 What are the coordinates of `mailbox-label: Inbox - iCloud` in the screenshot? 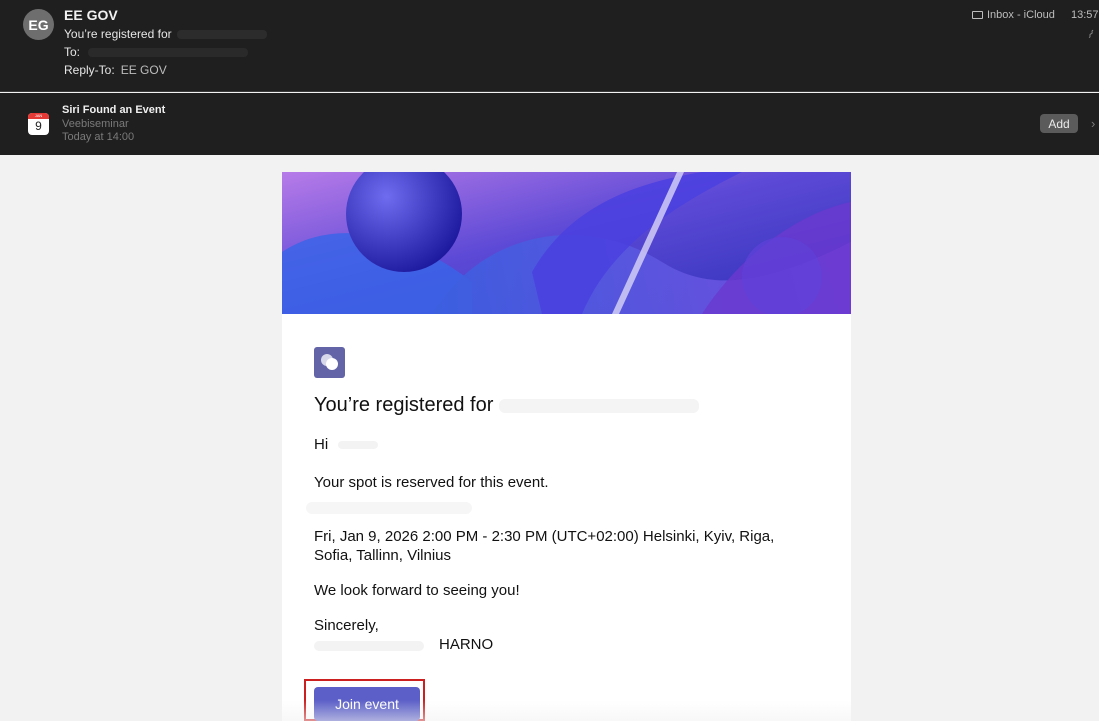 It's located at (1021, 15).